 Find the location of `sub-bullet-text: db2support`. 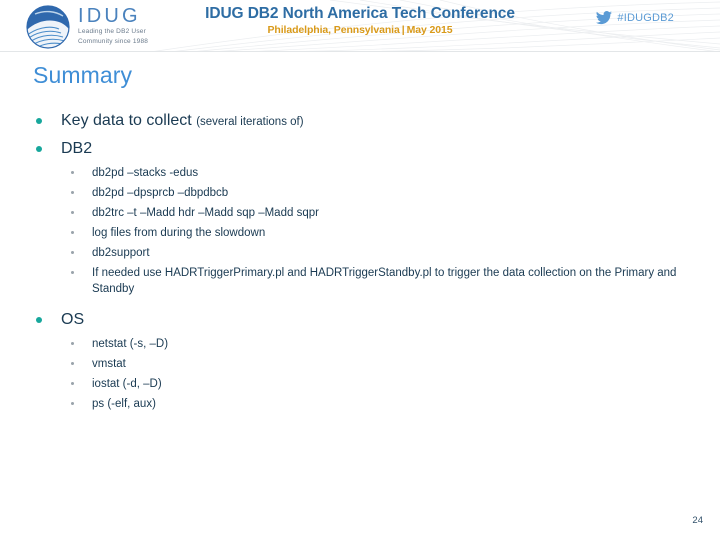

sub-bullet-text: db2support is located at coordinates (121, 253).